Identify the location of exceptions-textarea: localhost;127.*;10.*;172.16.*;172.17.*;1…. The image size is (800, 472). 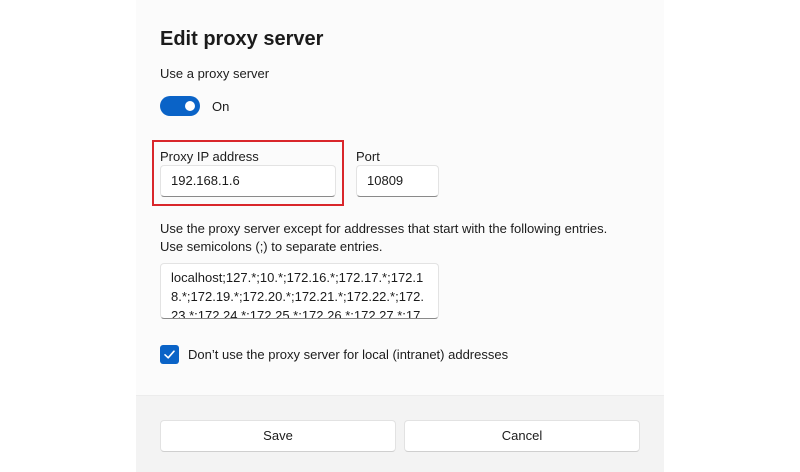
(299, 291).